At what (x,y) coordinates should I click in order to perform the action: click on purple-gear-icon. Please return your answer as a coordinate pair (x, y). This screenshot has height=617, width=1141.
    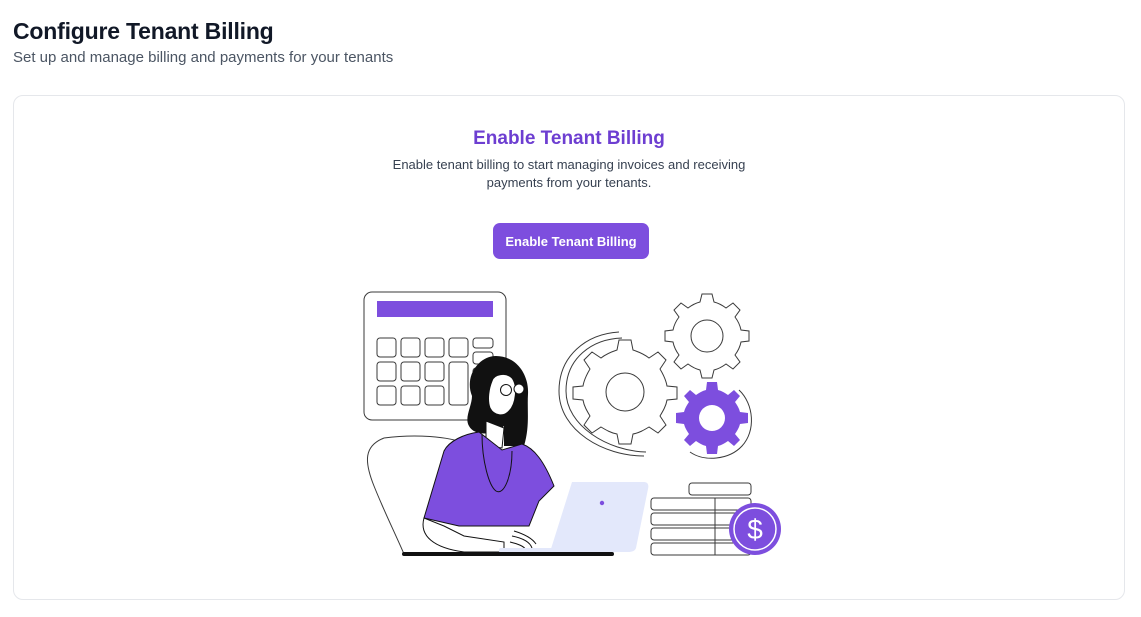
    Looking at the image, I should click on (712, 418).